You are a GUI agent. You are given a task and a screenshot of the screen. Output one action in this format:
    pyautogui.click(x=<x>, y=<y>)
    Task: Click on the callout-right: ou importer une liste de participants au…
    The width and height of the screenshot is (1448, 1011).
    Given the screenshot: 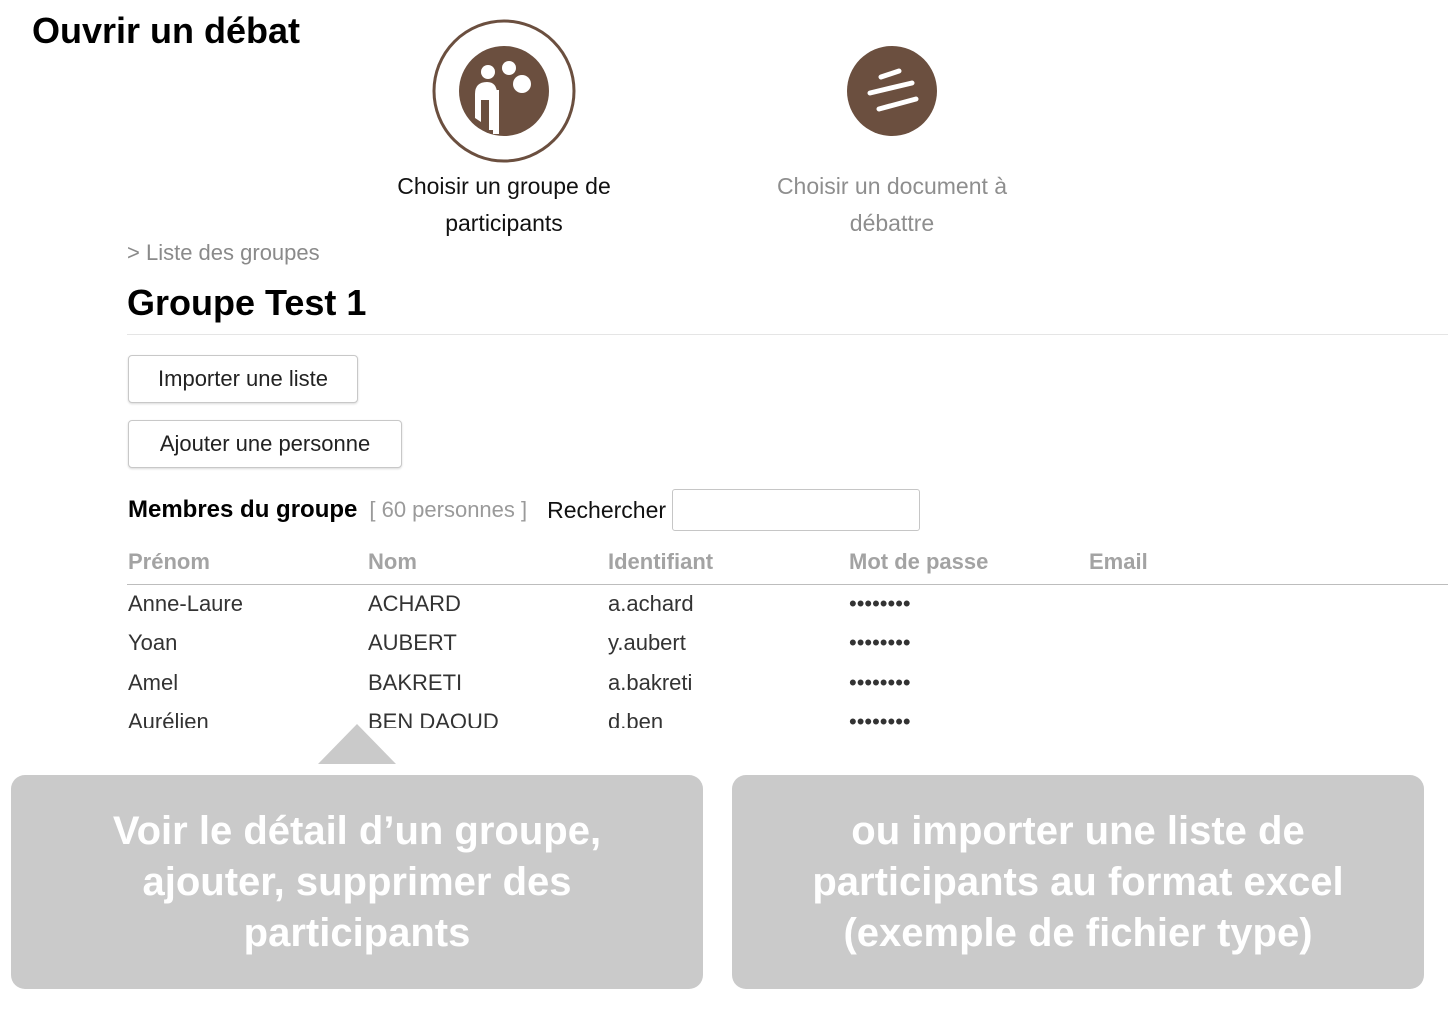 What is the action you would take?
    pyautogui.click(x=1078, y=882)
    